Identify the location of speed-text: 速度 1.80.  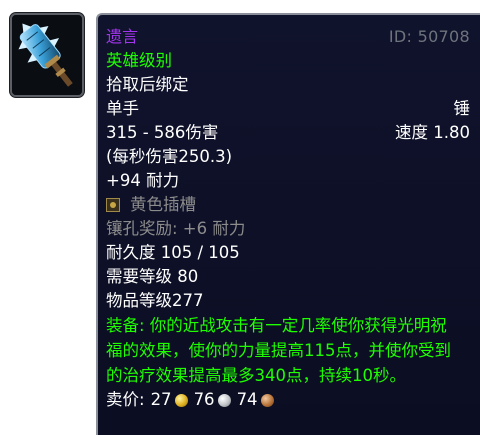
(432, 132).